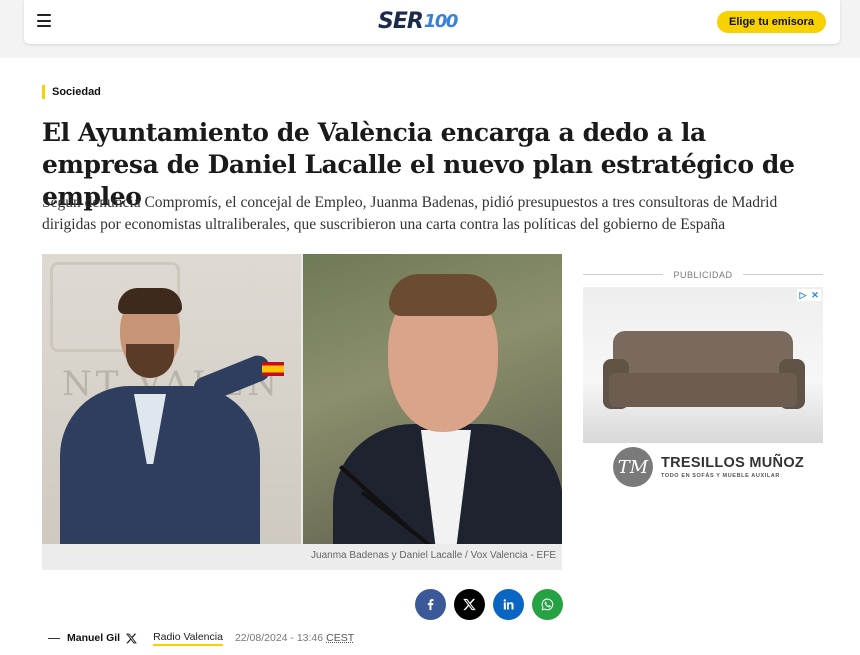 The height and width of the screenshot is (655, 860). Describe the element at coordinates (273, 369) in the screenshot. I see `flag-badge` at that location.